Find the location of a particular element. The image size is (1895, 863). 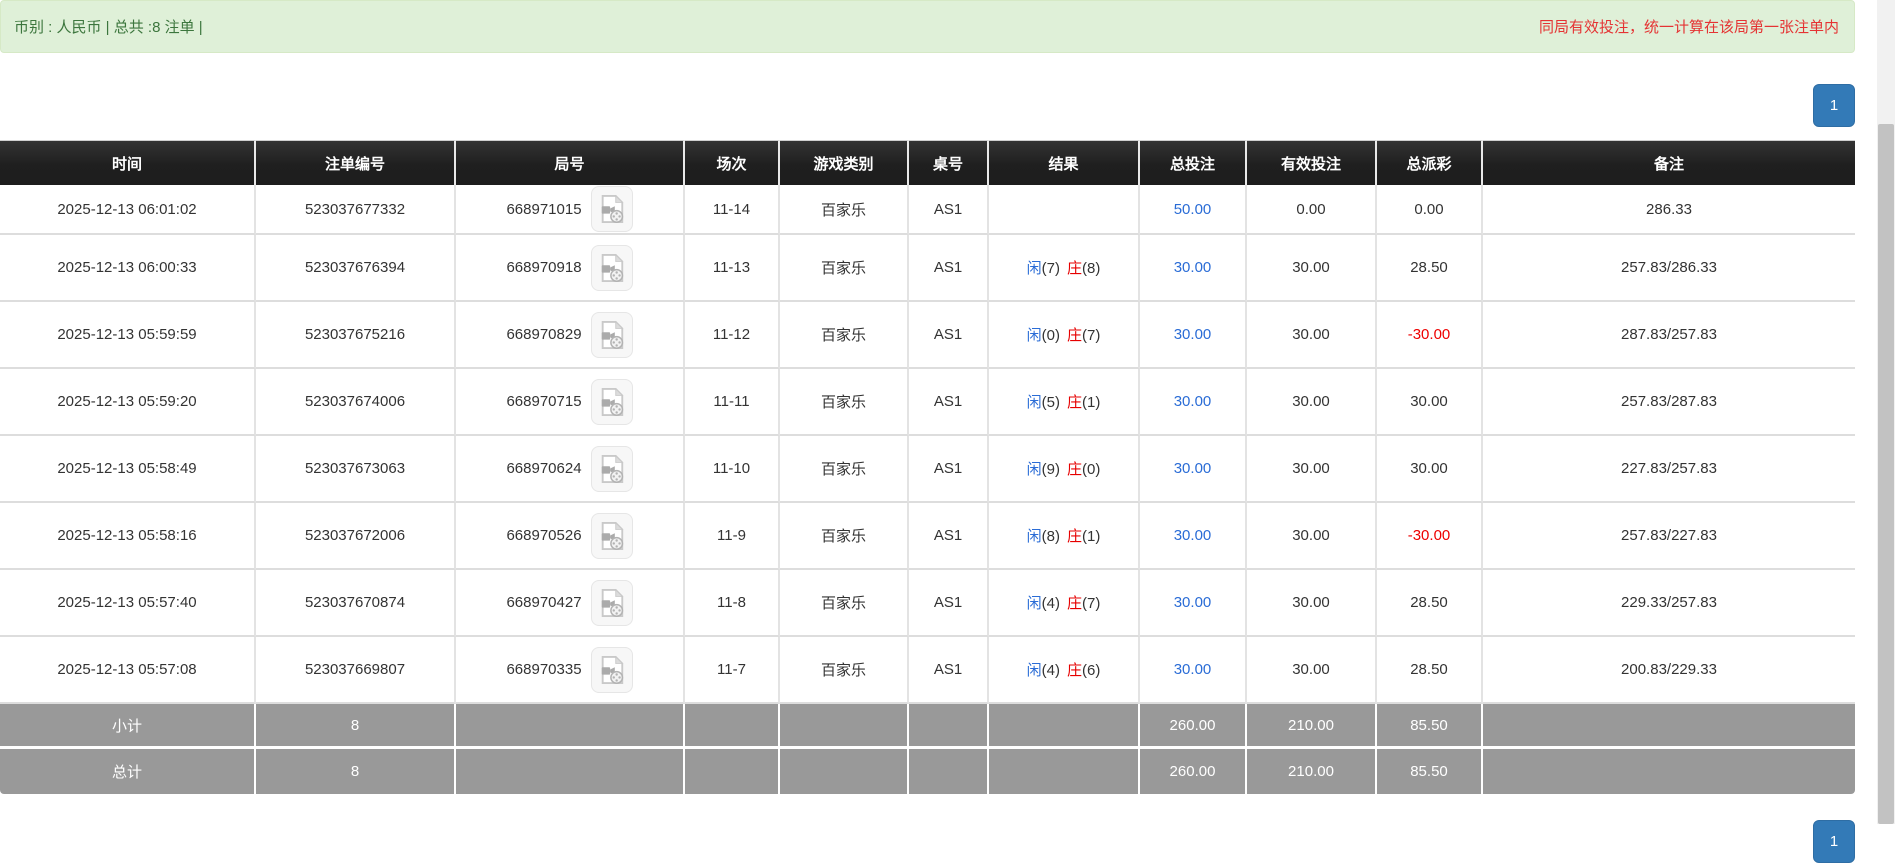

banker-result-points: (8) is located at coordinates (1091, 268).